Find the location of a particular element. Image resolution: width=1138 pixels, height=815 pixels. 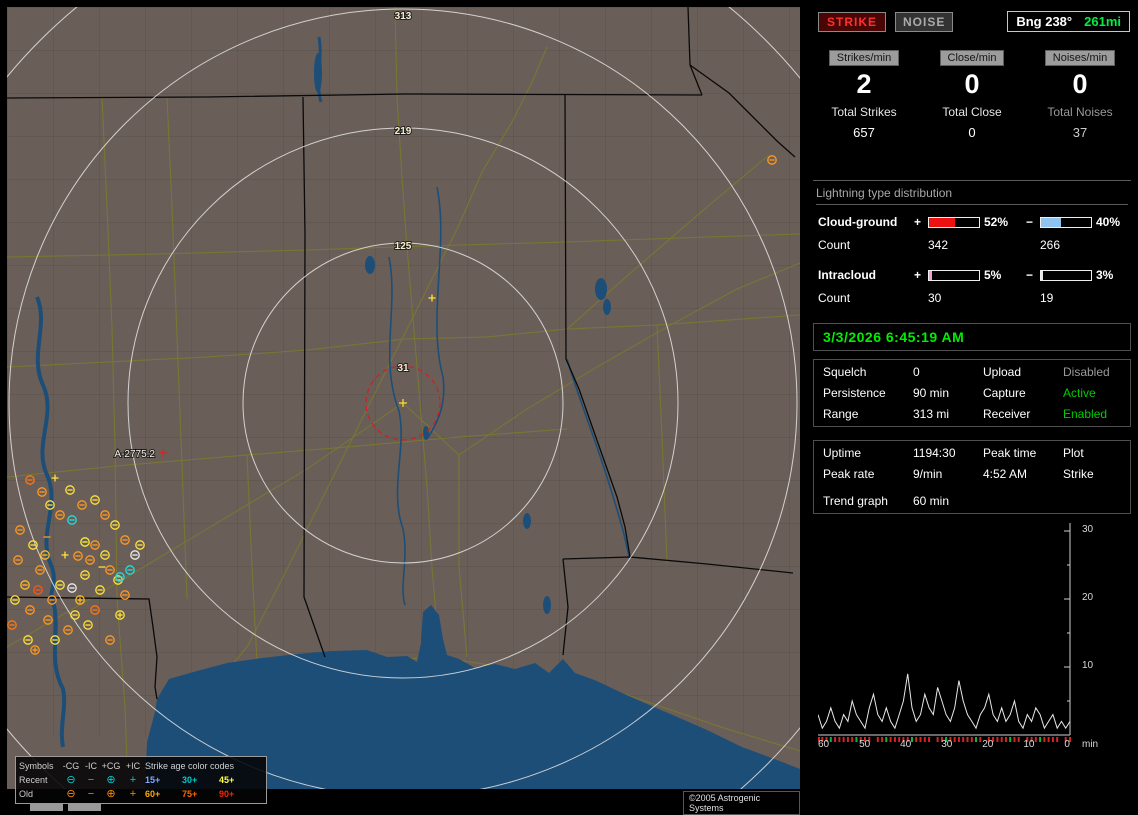

strikes-per-min-label: Strikes/min is located at coordinates (864, 58).